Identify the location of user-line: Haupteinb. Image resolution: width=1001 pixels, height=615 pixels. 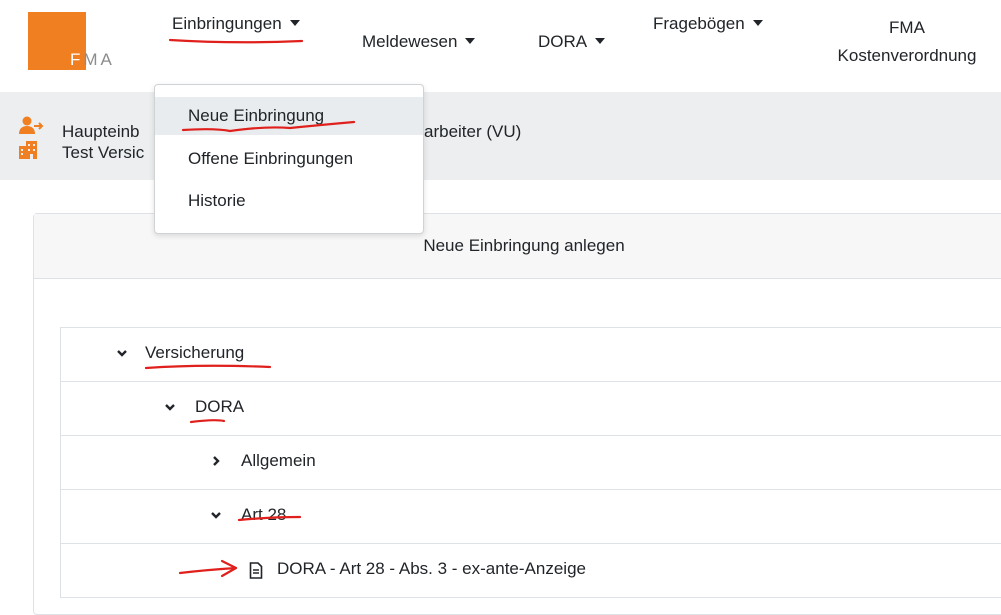
(101, 132).